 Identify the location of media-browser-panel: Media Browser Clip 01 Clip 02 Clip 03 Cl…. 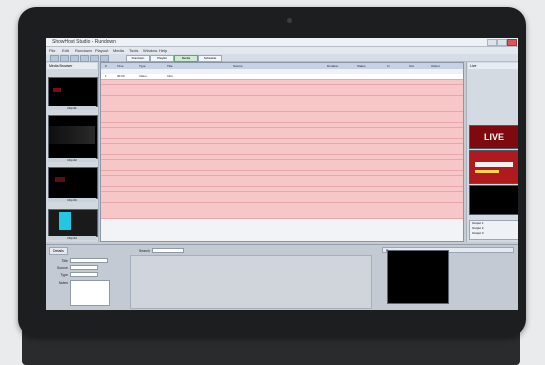
(72, 152).